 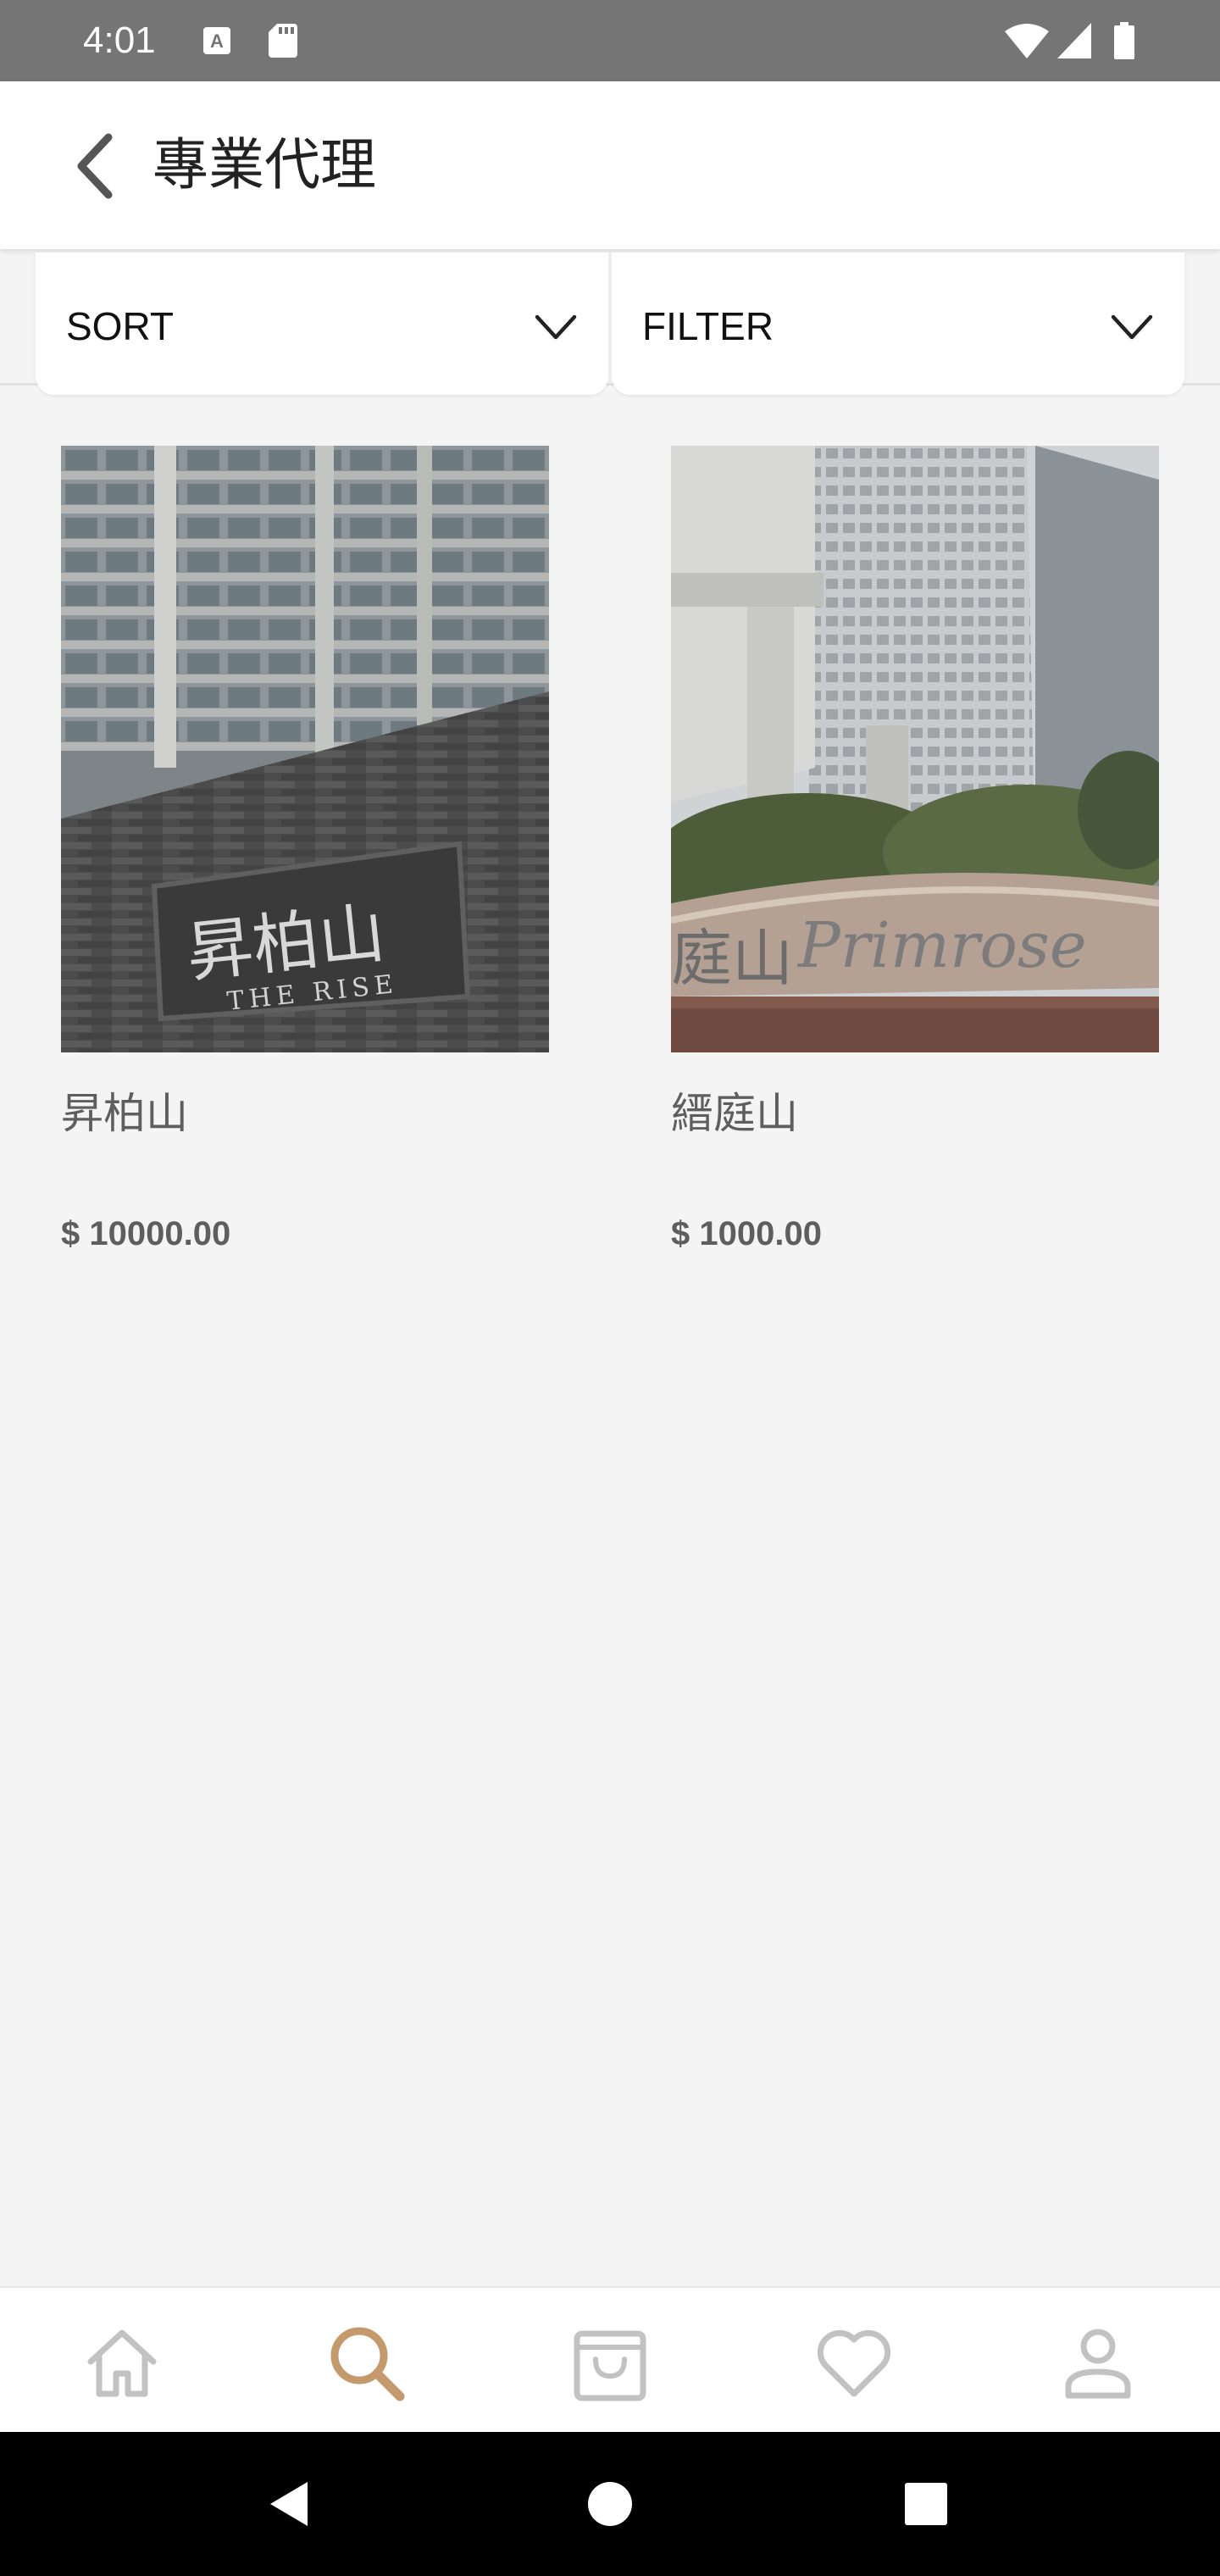 I want to click on nav-cart, so click(x=610, y=2362).